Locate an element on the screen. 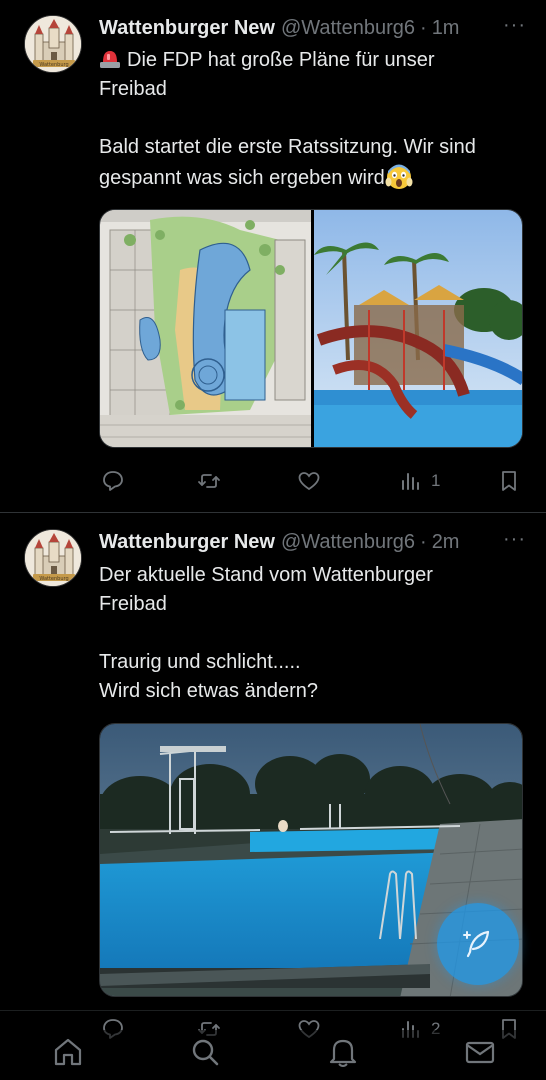 This screenshot has height=1080, width=546. timestamp: 1m is located at coordinates (446, 28).